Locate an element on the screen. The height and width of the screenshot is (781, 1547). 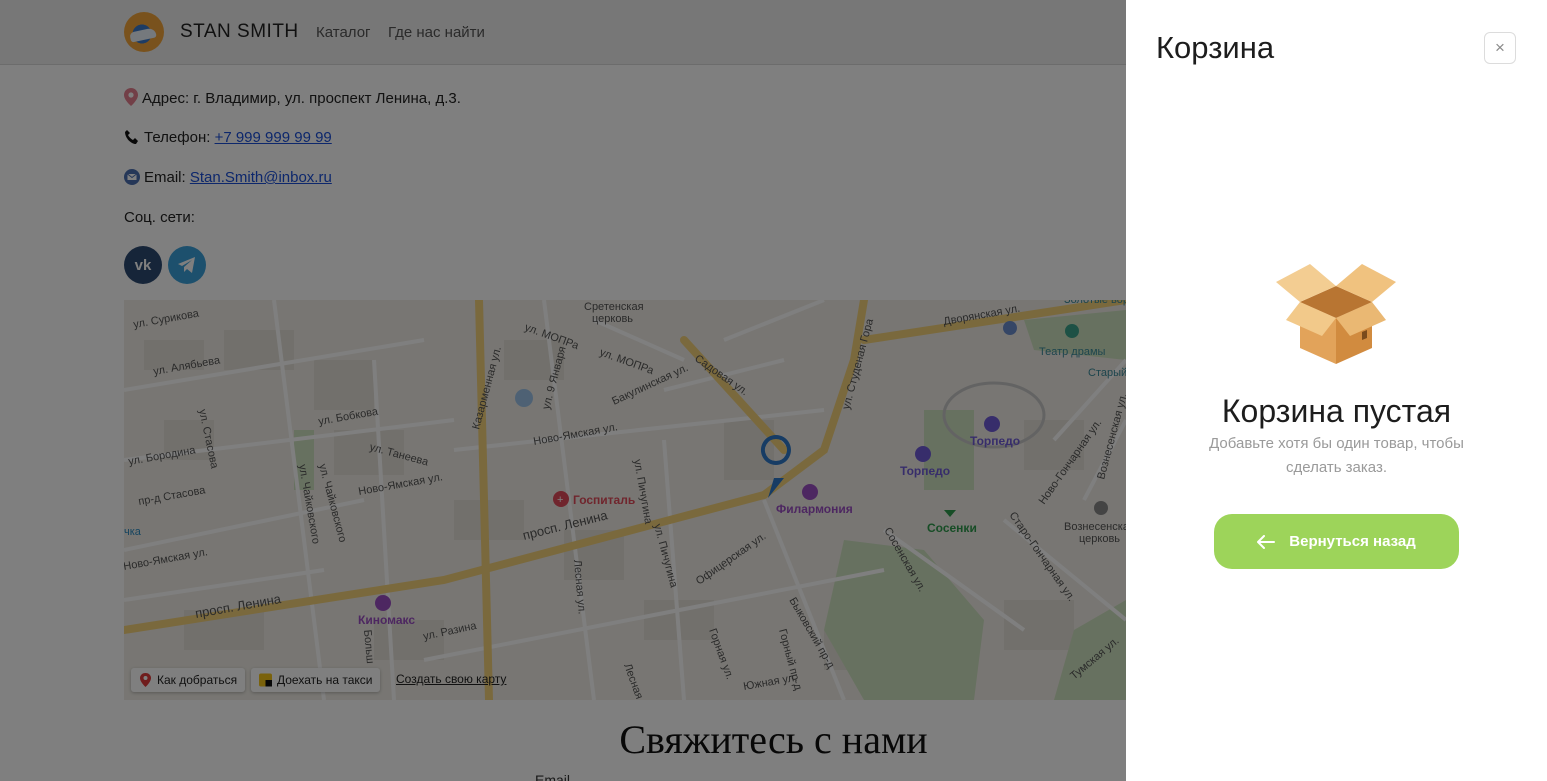
empty-box-icon is located at coordinates (1336, 314).